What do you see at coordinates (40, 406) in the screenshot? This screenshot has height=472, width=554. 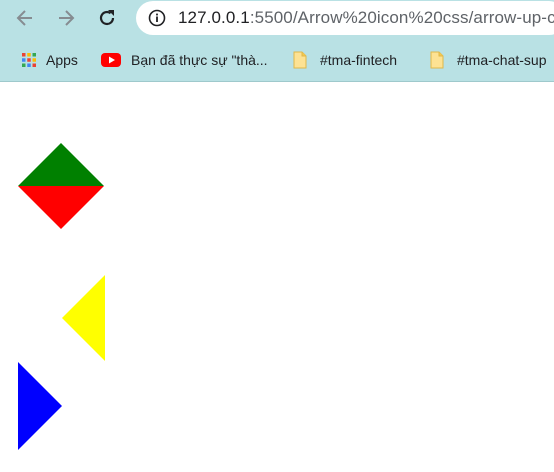 I see `right-pointing-triangle` at bounding box center [40, 406].